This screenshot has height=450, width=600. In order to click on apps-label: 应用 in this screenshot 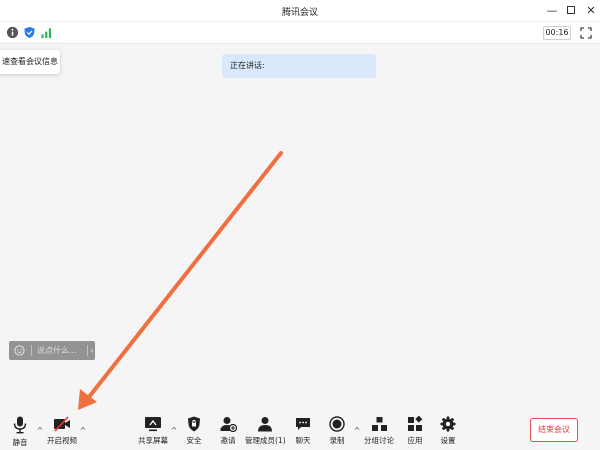, I will do `click(415, 440)`.